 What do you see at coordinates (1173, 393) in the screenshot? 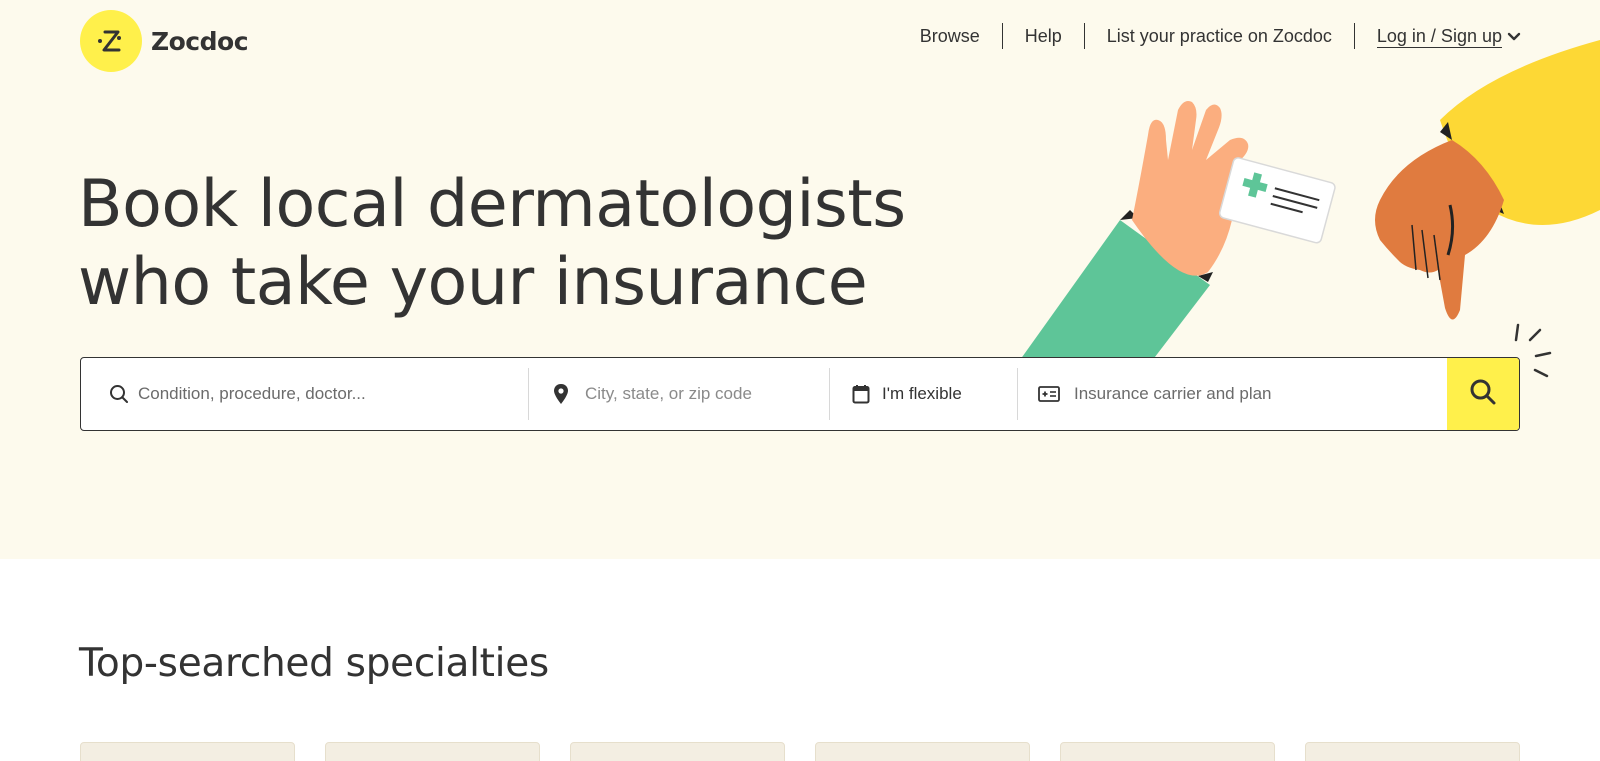
I see `insurance-input-placeholder: Insurance carrier and plan` at bounding box center [1173, 393].